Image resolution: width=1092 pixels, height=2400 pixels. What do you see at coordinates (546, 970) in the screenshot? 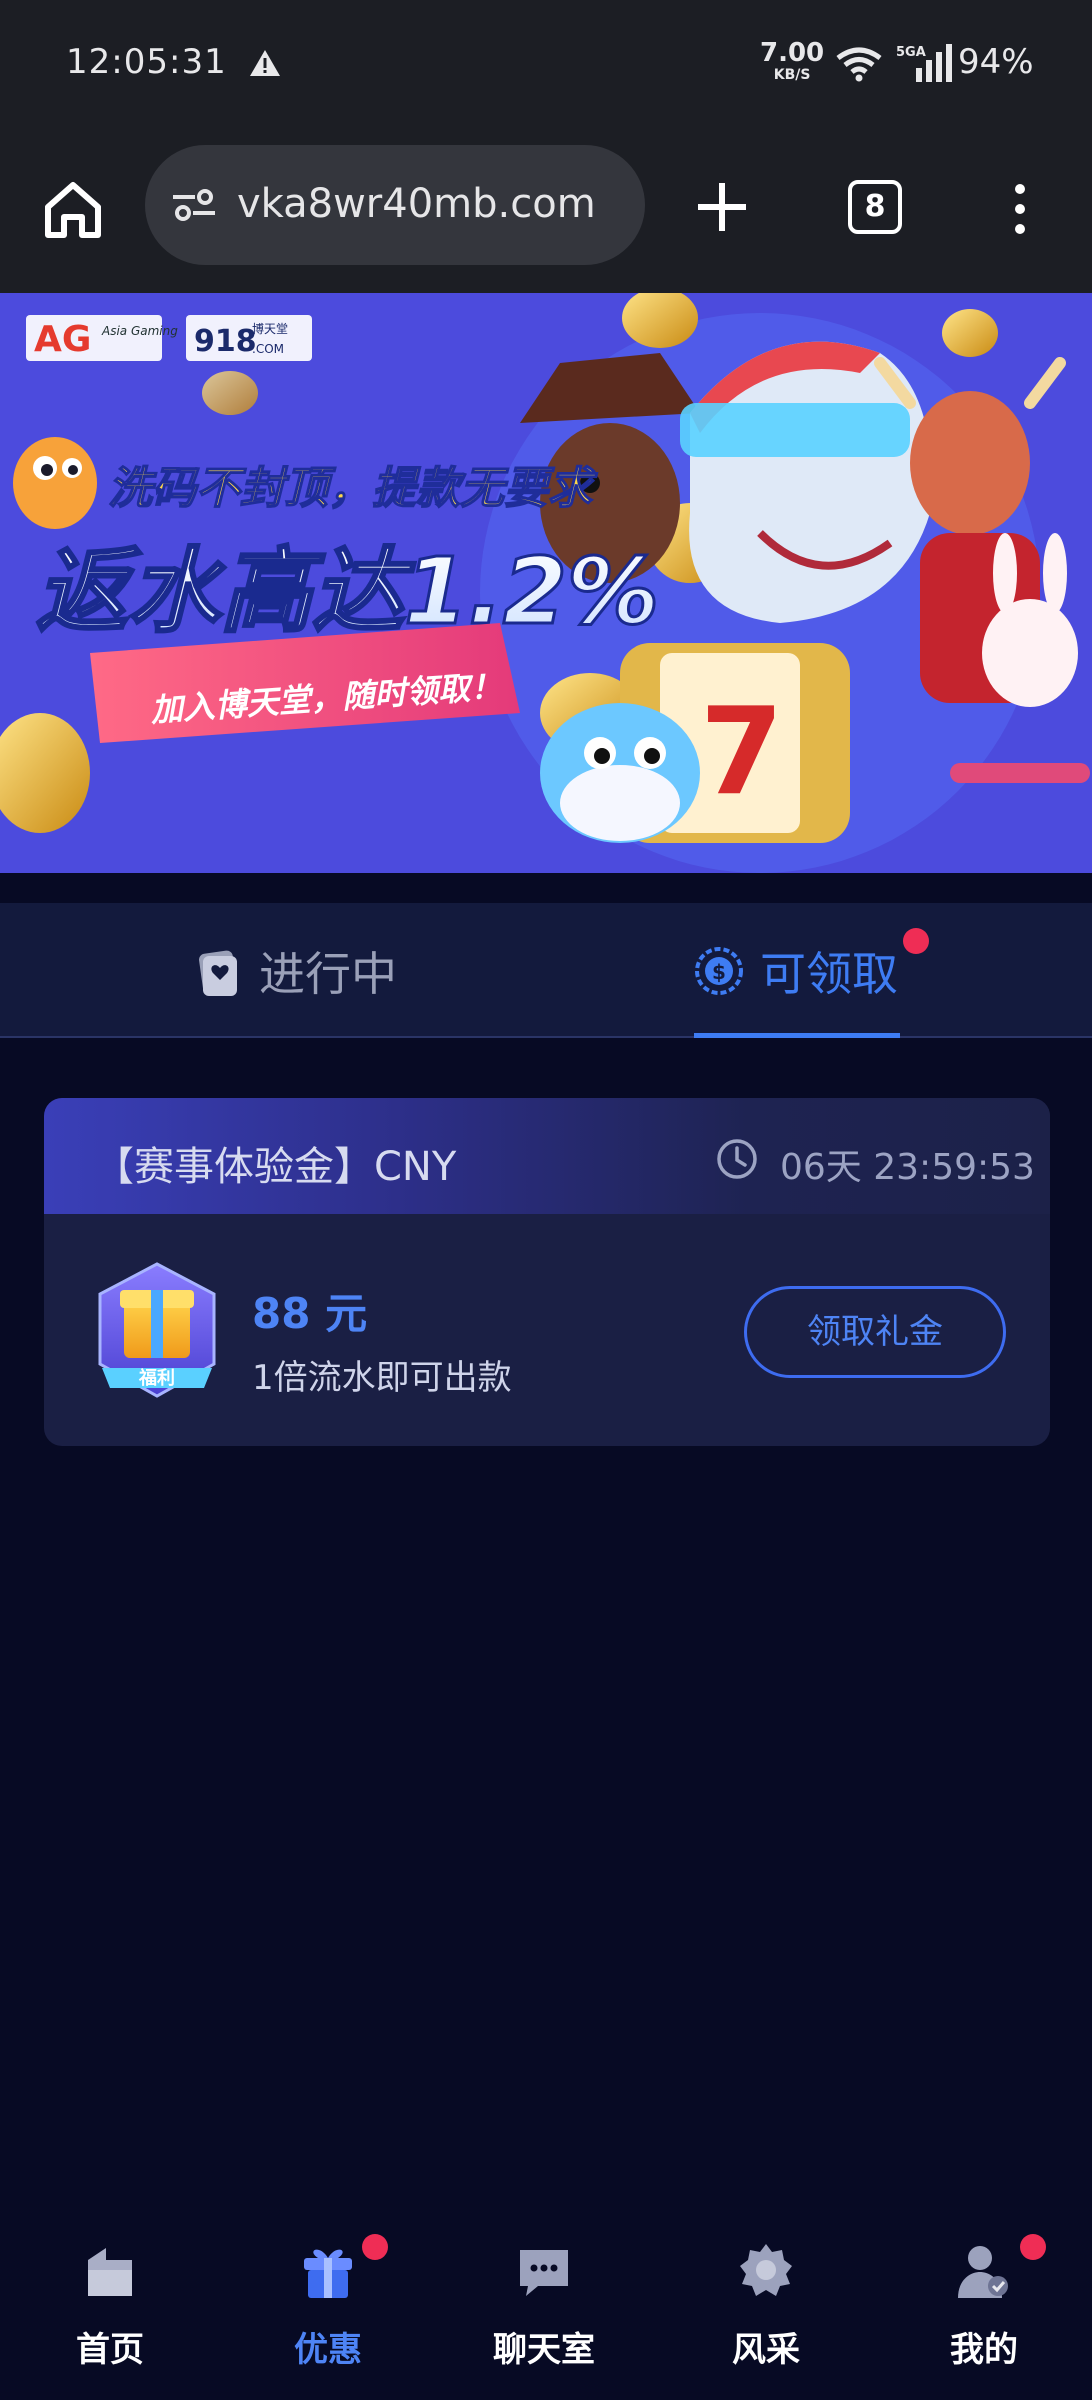
I see `promo-tabs: 进行中 $ 可领取` at bounding box center [546, 970].